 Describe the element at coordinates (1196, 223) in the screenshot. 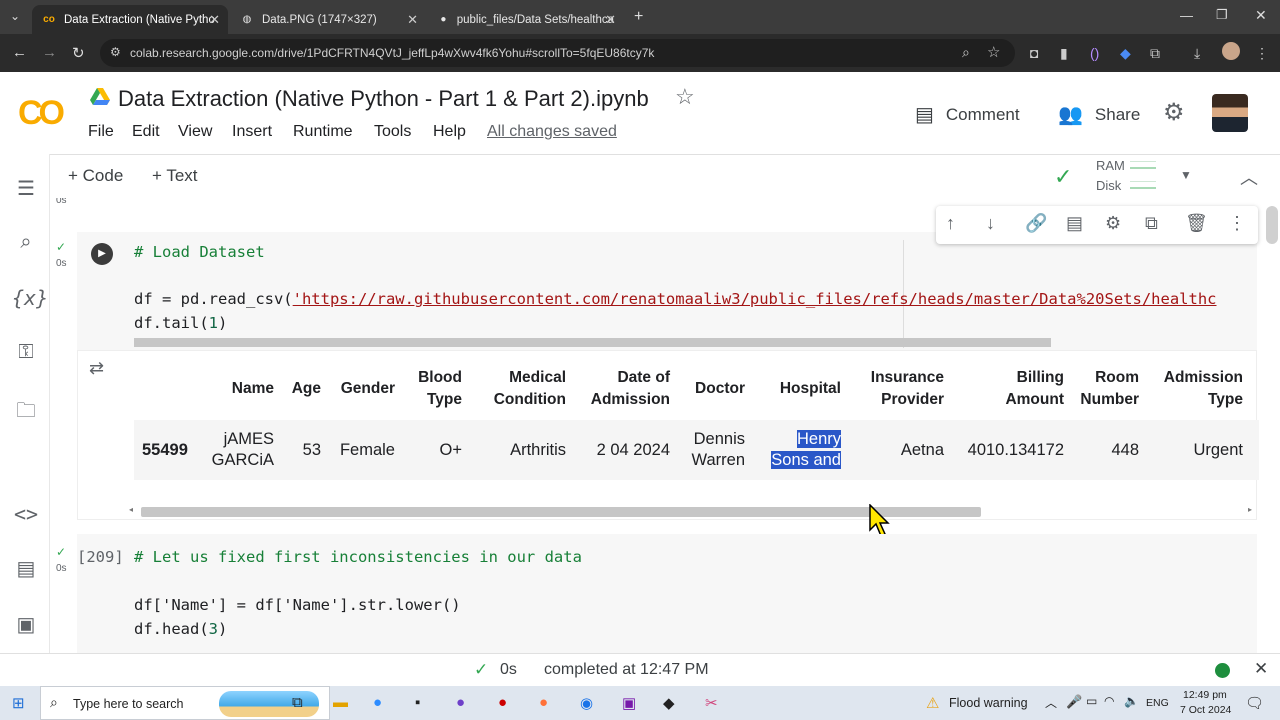

I see `delete-trash-icon: 🗑` at that location.